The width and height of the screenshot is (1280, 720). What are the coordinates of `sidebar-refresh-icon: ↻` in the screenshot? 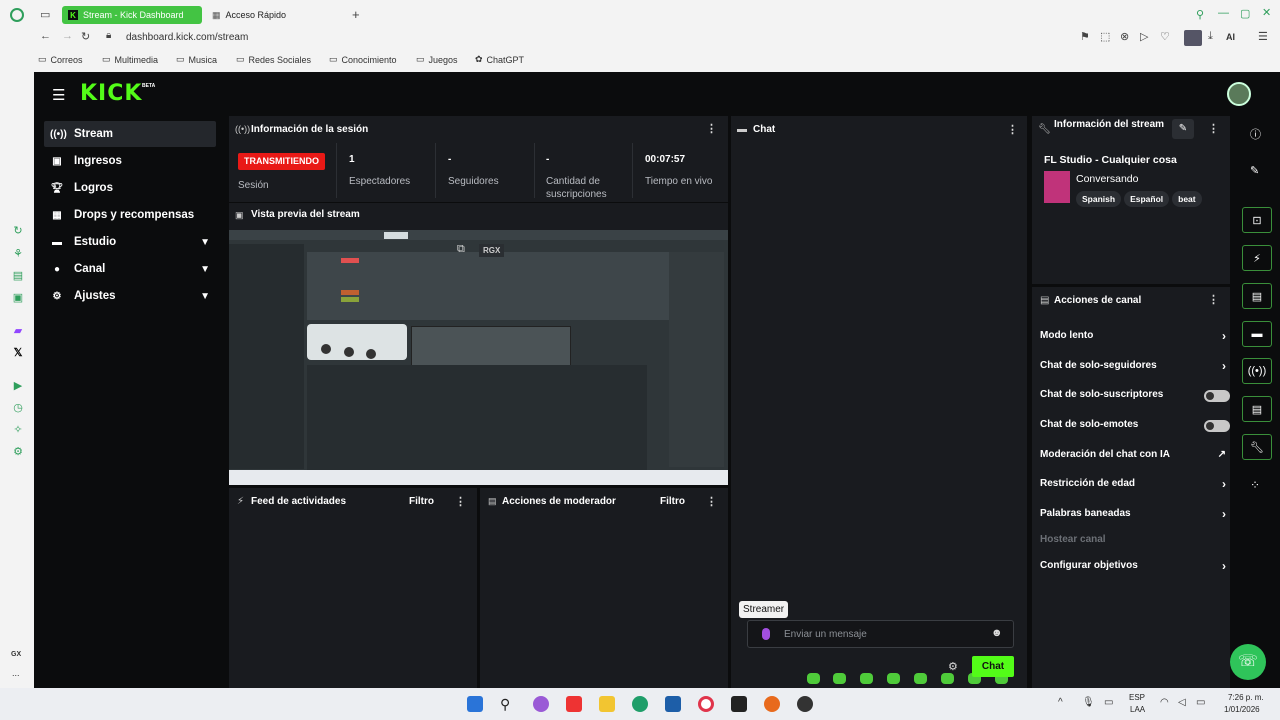 It's located at (18, 231).